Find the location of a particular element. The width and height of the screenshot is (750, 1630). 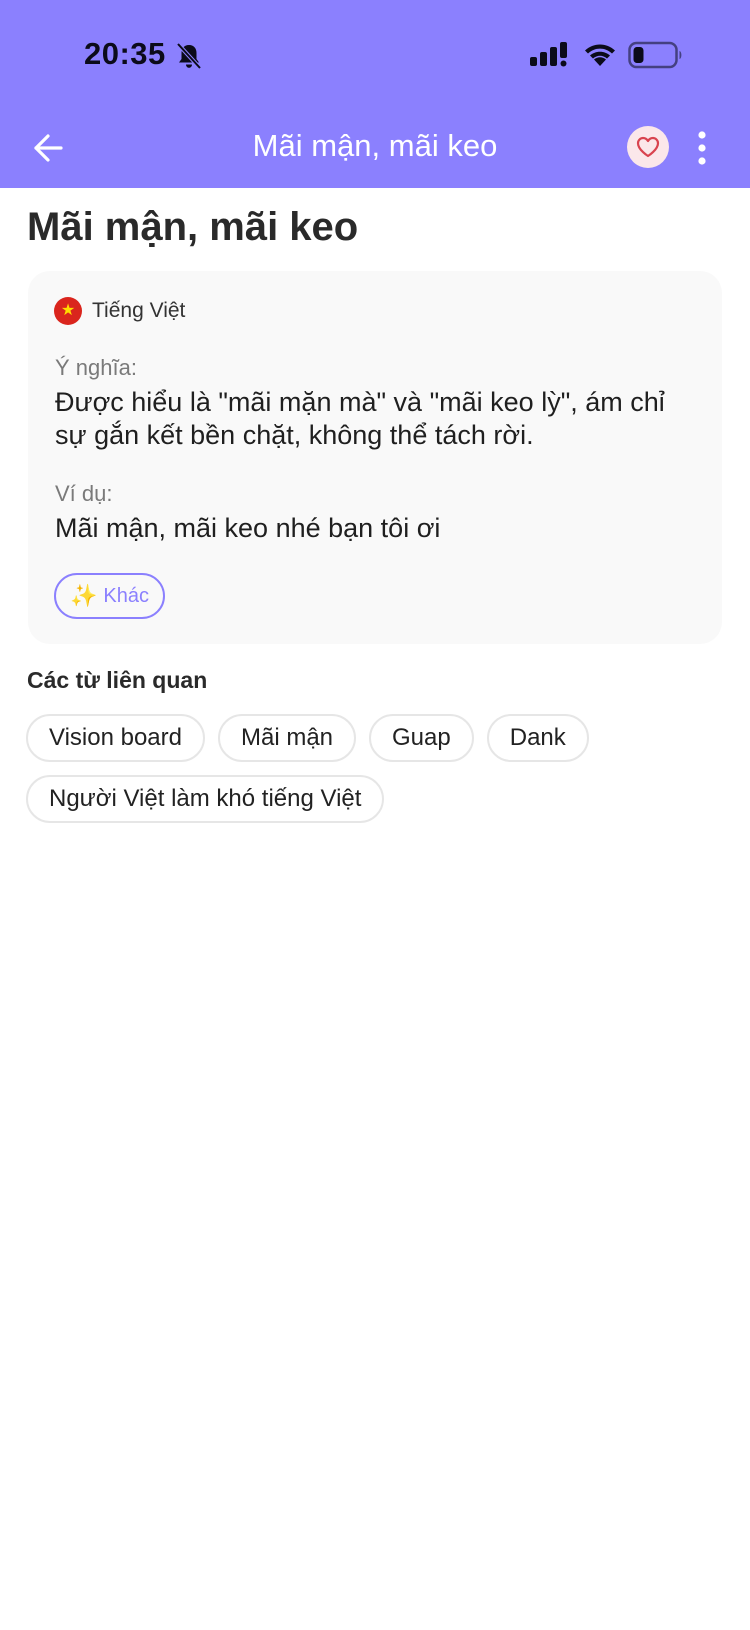

more-options-button is located at coordinates (702, 148).